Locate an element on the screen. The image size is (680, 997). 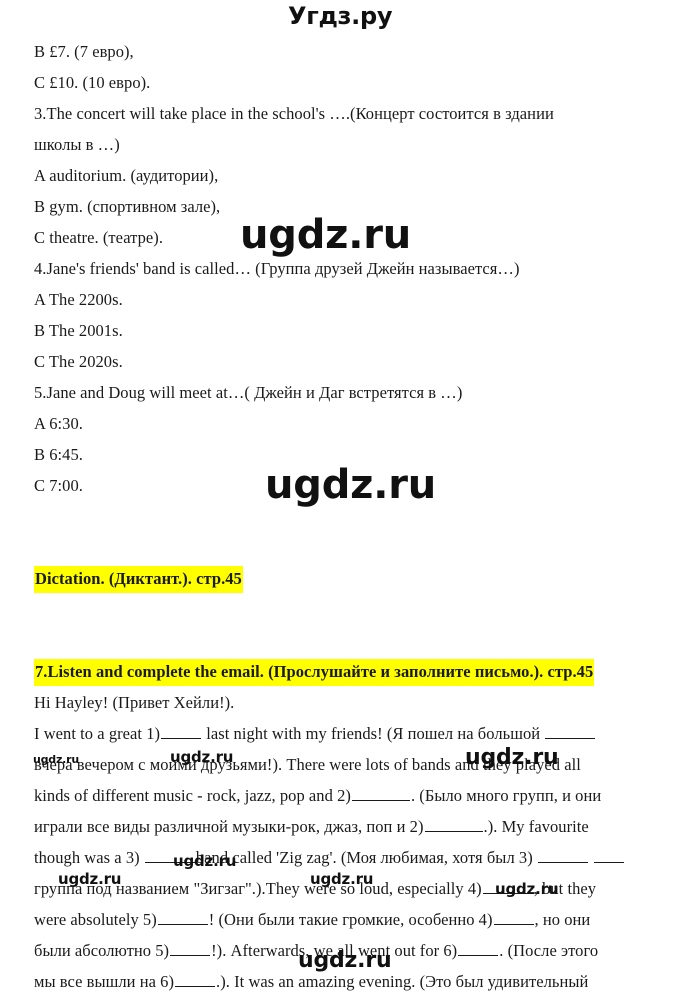
answer-line: B The 2001s. is located at coordinates (78, 330).